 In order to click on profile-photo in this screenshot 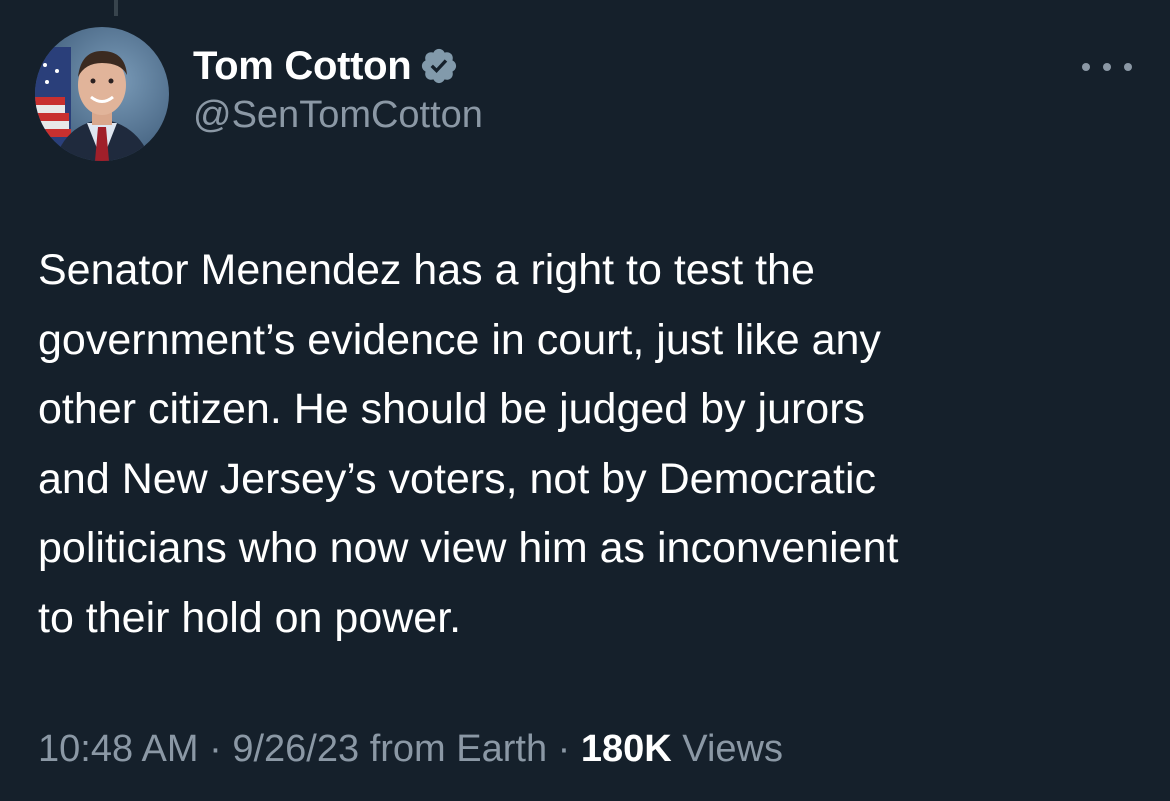, I will do `click(102, 94)`.